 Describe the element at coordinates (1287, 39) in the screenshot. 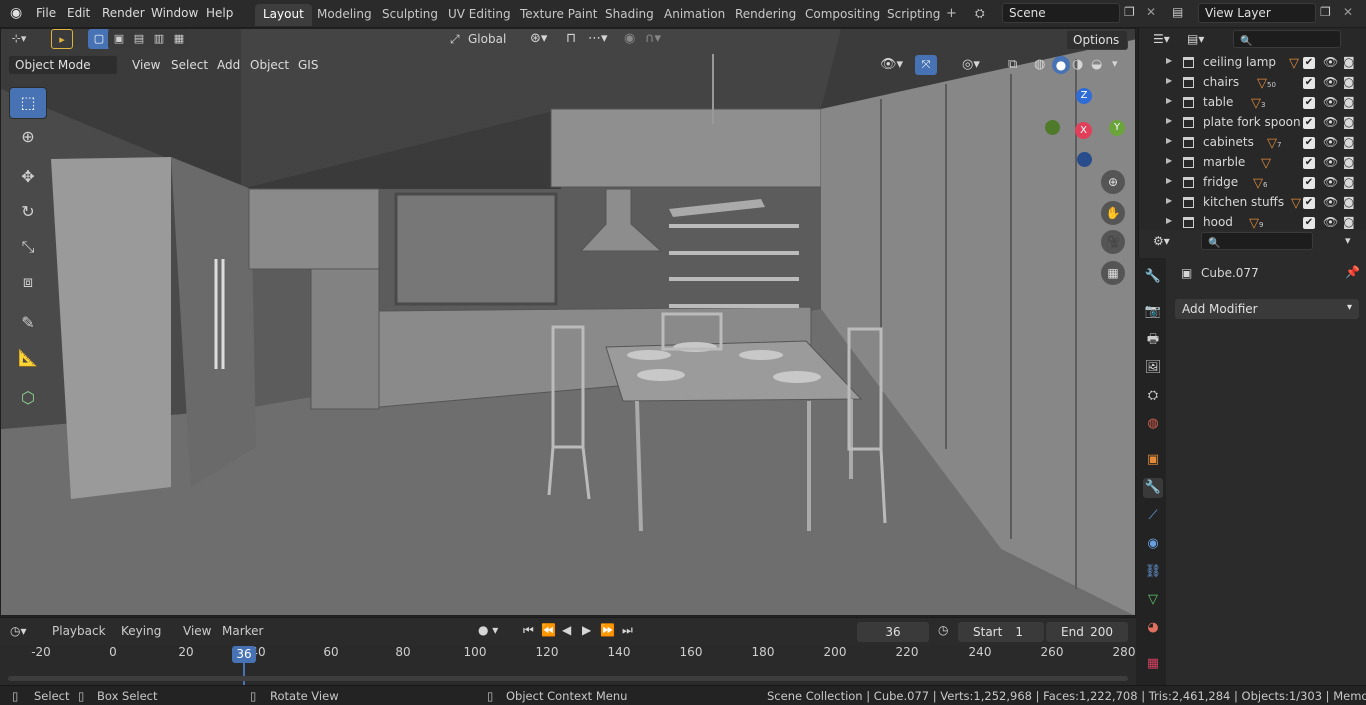

I see `outliner-search-input: 🔍` at that location.